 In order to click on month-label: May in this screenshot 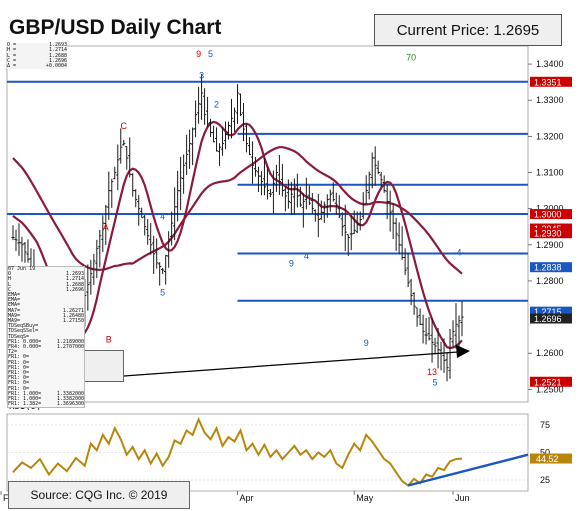, I will do `click(365, 498)`.